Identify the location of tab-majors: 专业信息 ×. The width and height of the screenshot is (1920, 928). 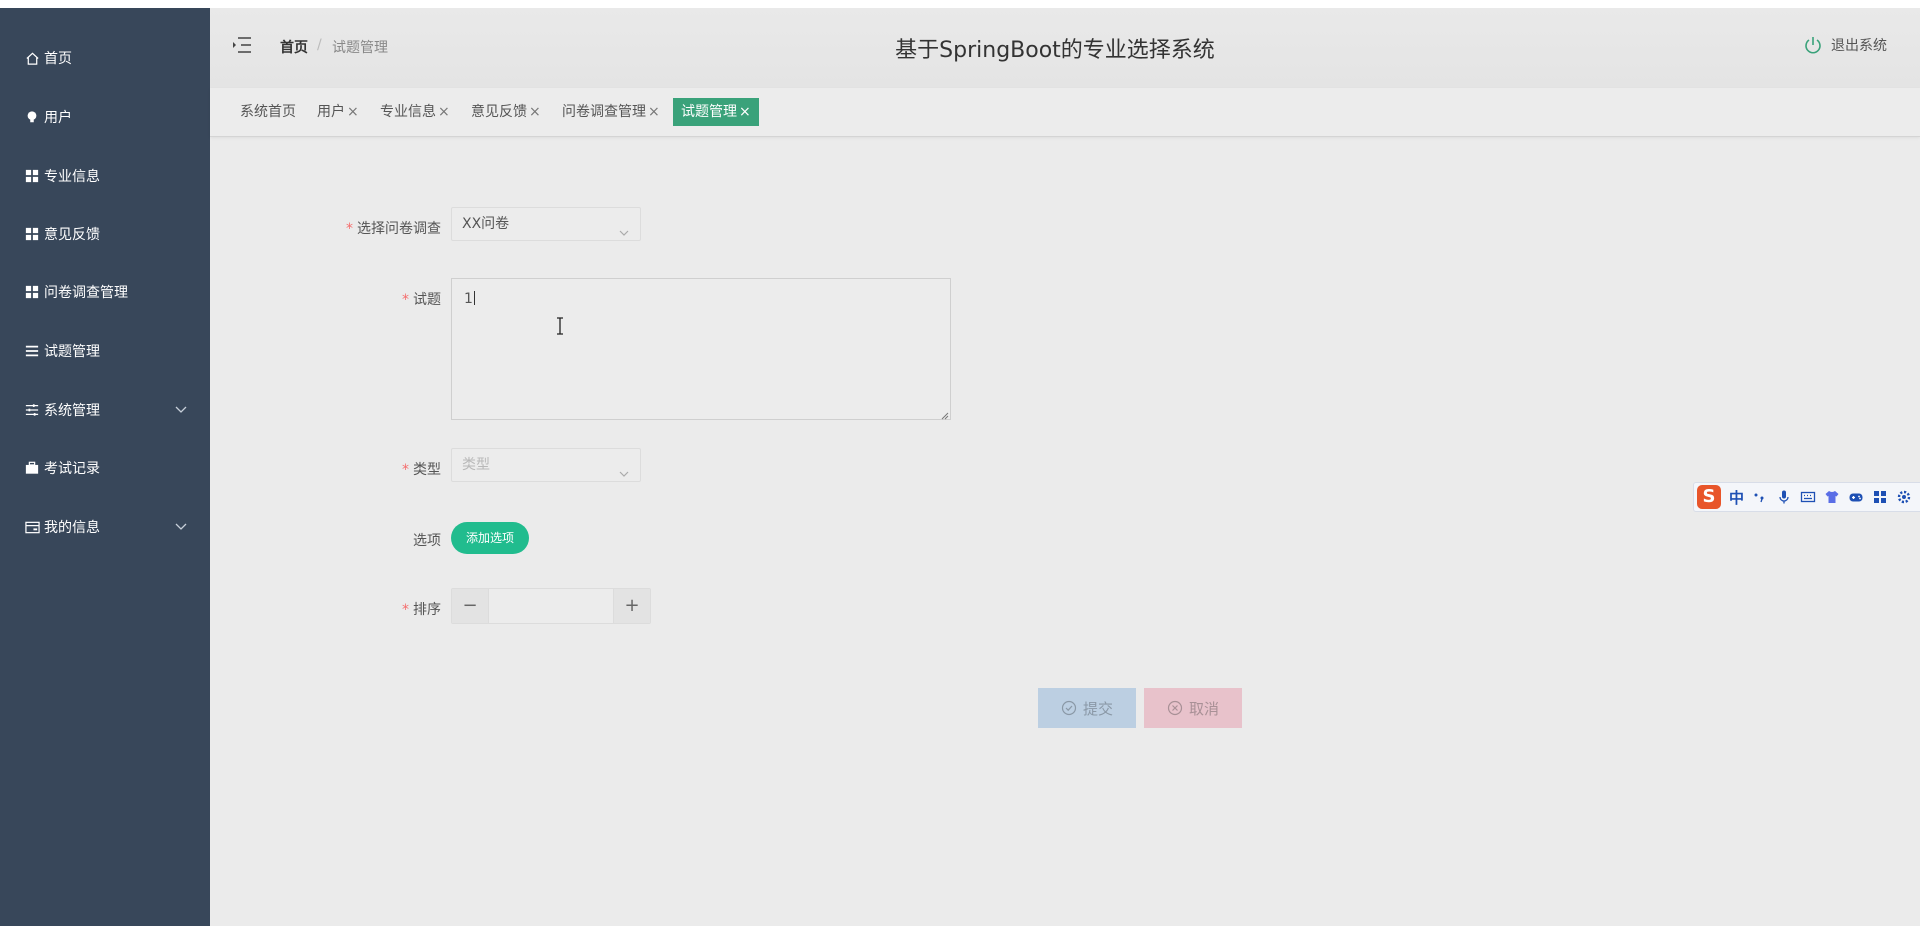
(415, 112).